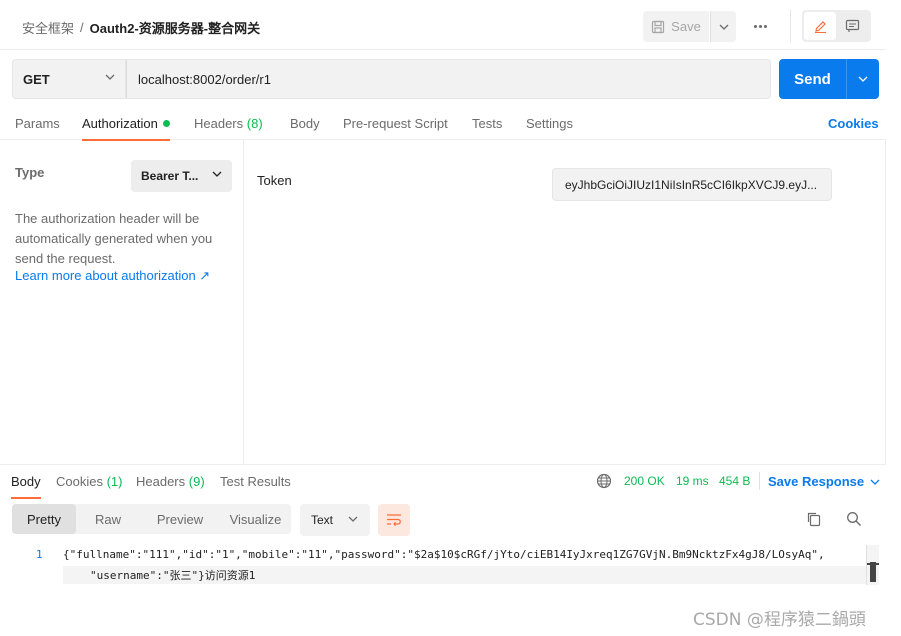 Image resolution: width=901 pixels, height=636 pixels. Describe the element at coordinates (130, 575) in the screenshot. I see `code-username-key: "username":"` at that location.